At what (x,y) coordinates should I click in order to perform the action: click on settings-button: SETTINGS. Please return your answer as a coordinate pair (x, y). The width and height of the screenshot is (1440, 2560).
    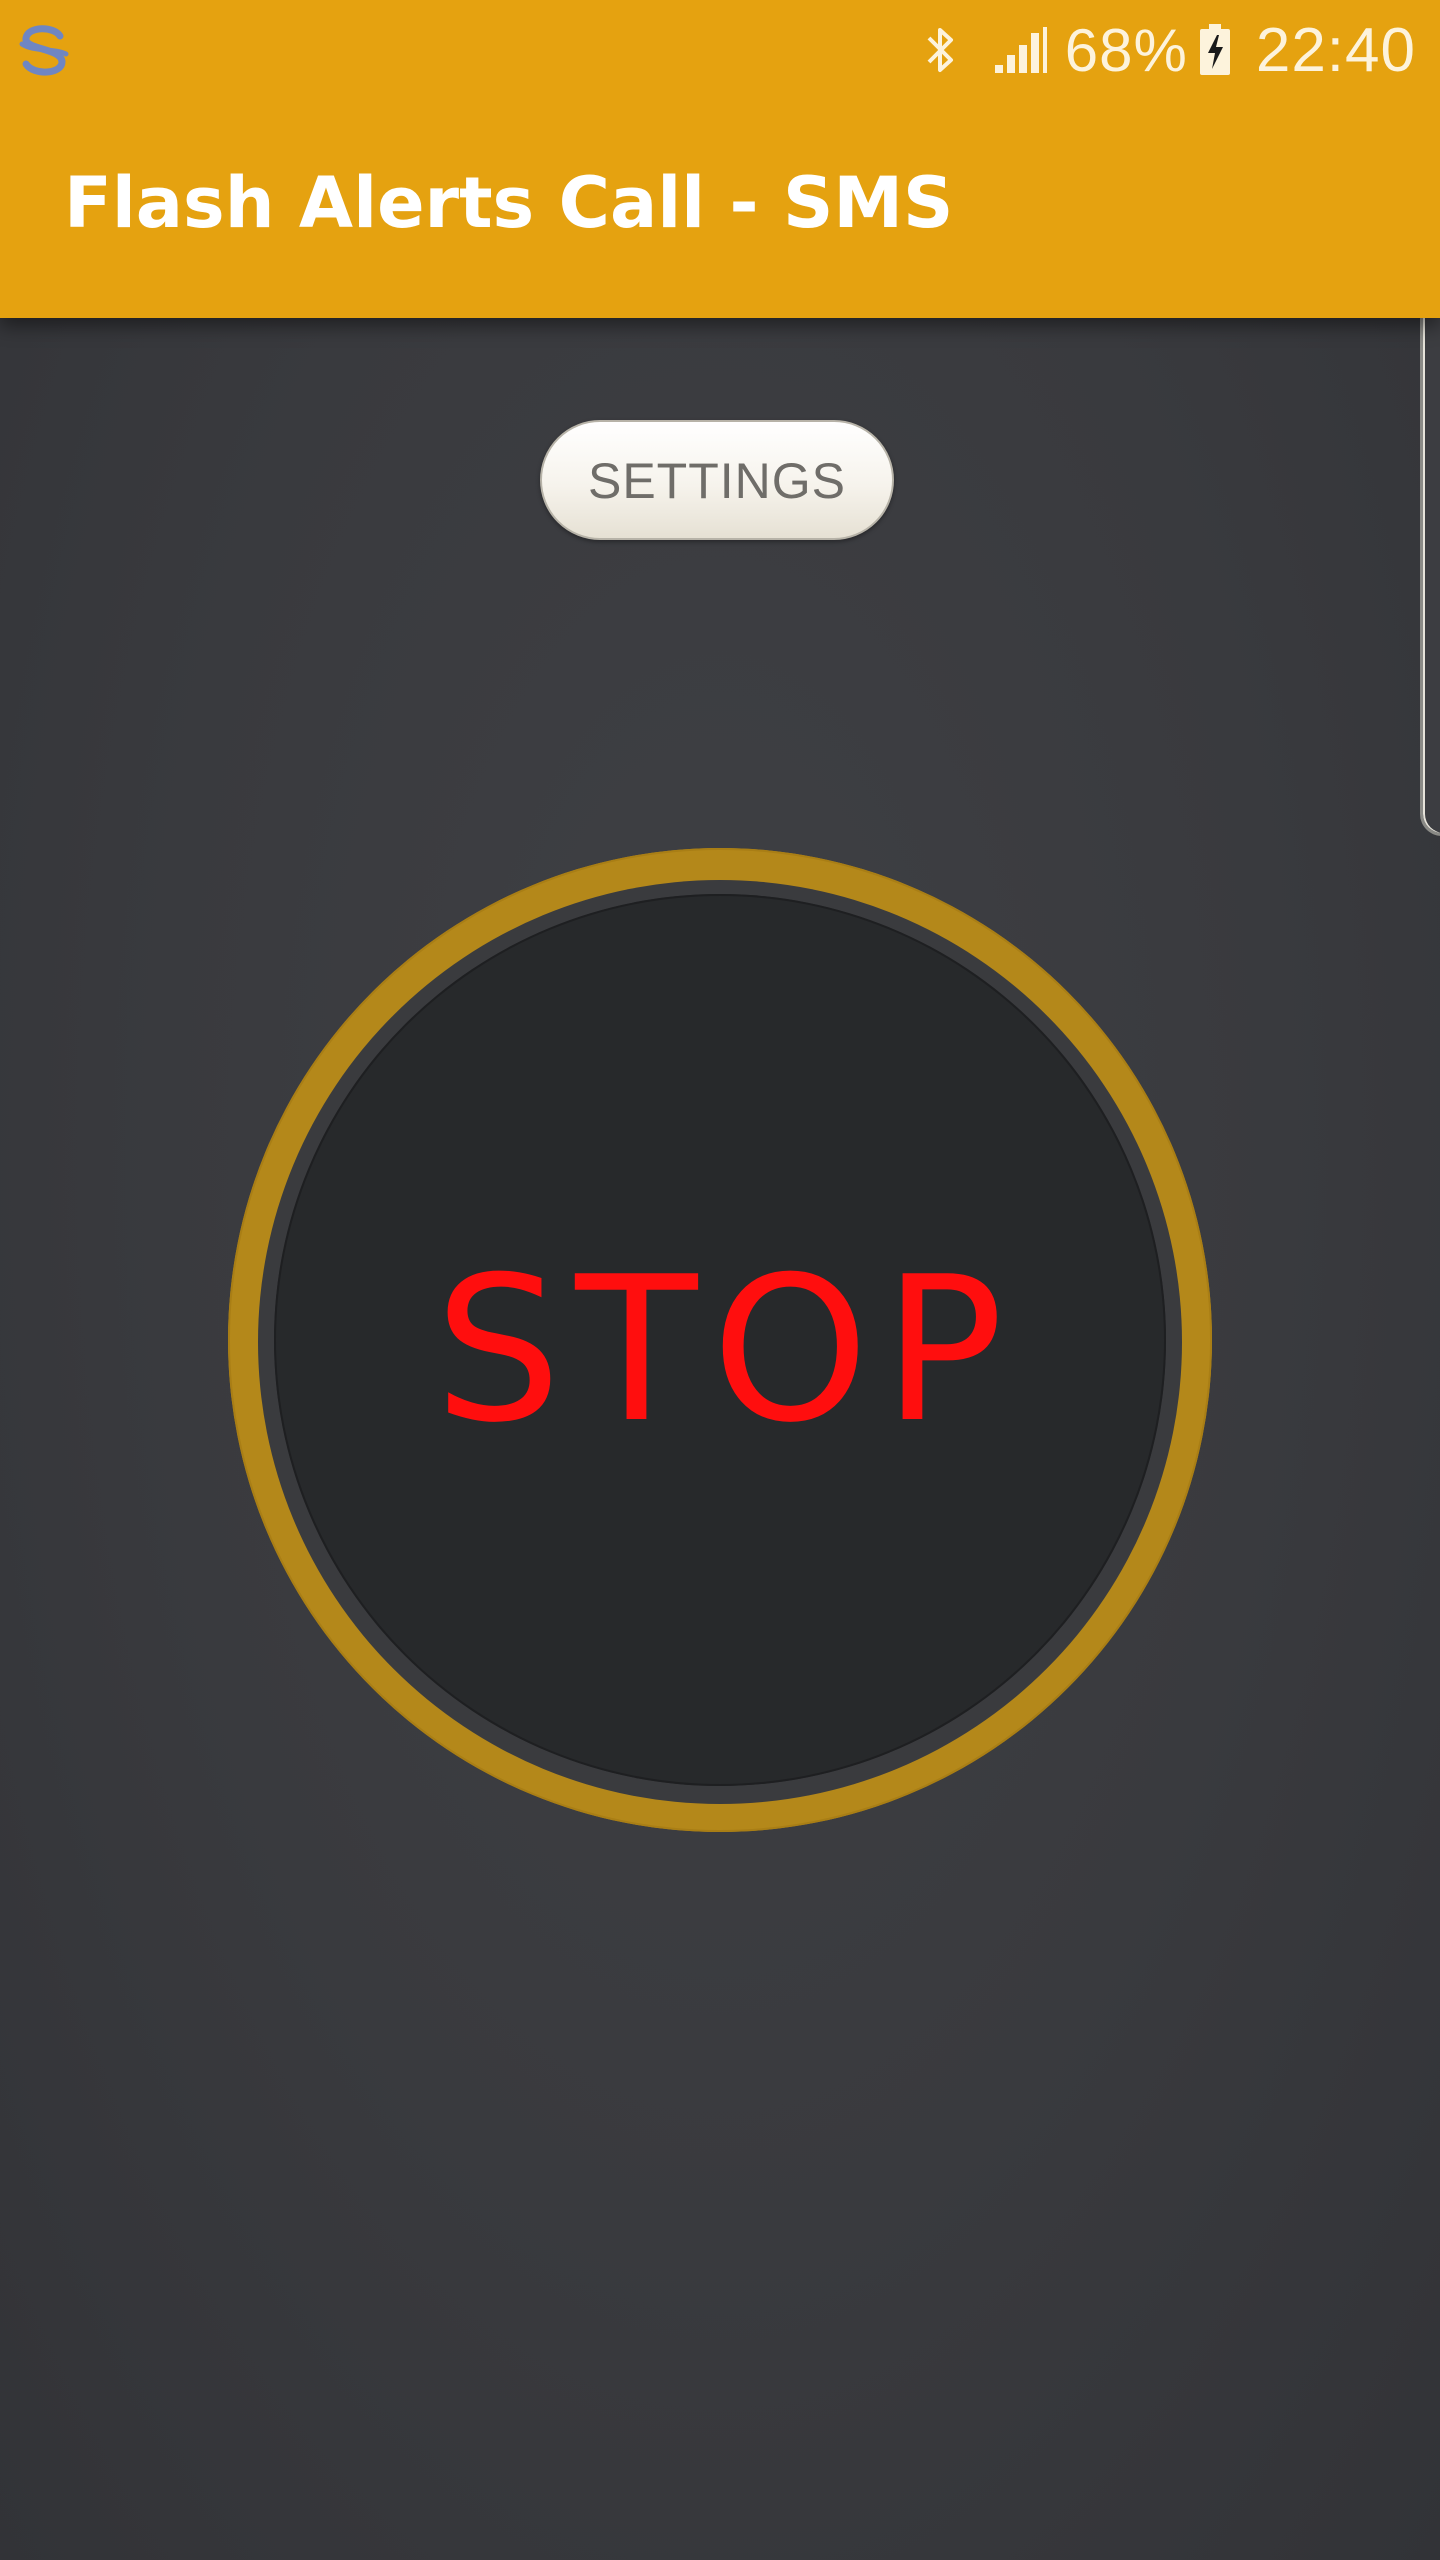
    Looking at the image, I should click on (717, 480).